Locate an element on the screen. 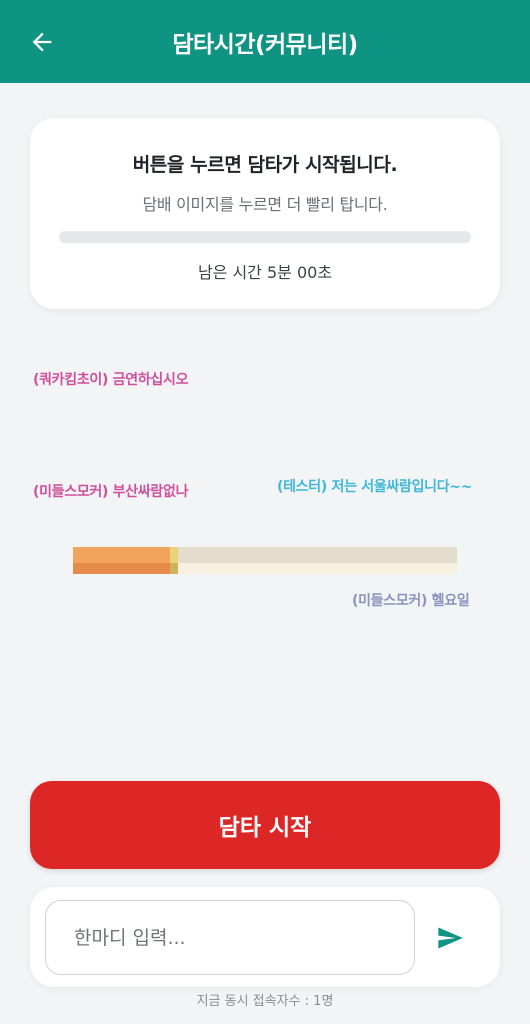  cigarette-paper-shade is located at coordinates (317, 568).